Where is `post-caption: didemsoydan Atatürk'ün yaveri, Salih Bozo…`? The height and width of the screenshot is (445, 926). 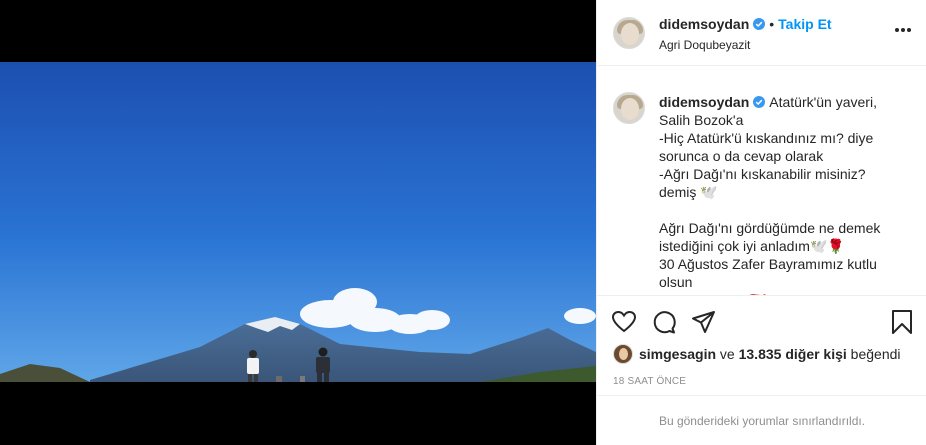
post-caption: didemsoydan Atatürk'ün yaveri, Salih Bozo… is located at coordinates (779, 194).